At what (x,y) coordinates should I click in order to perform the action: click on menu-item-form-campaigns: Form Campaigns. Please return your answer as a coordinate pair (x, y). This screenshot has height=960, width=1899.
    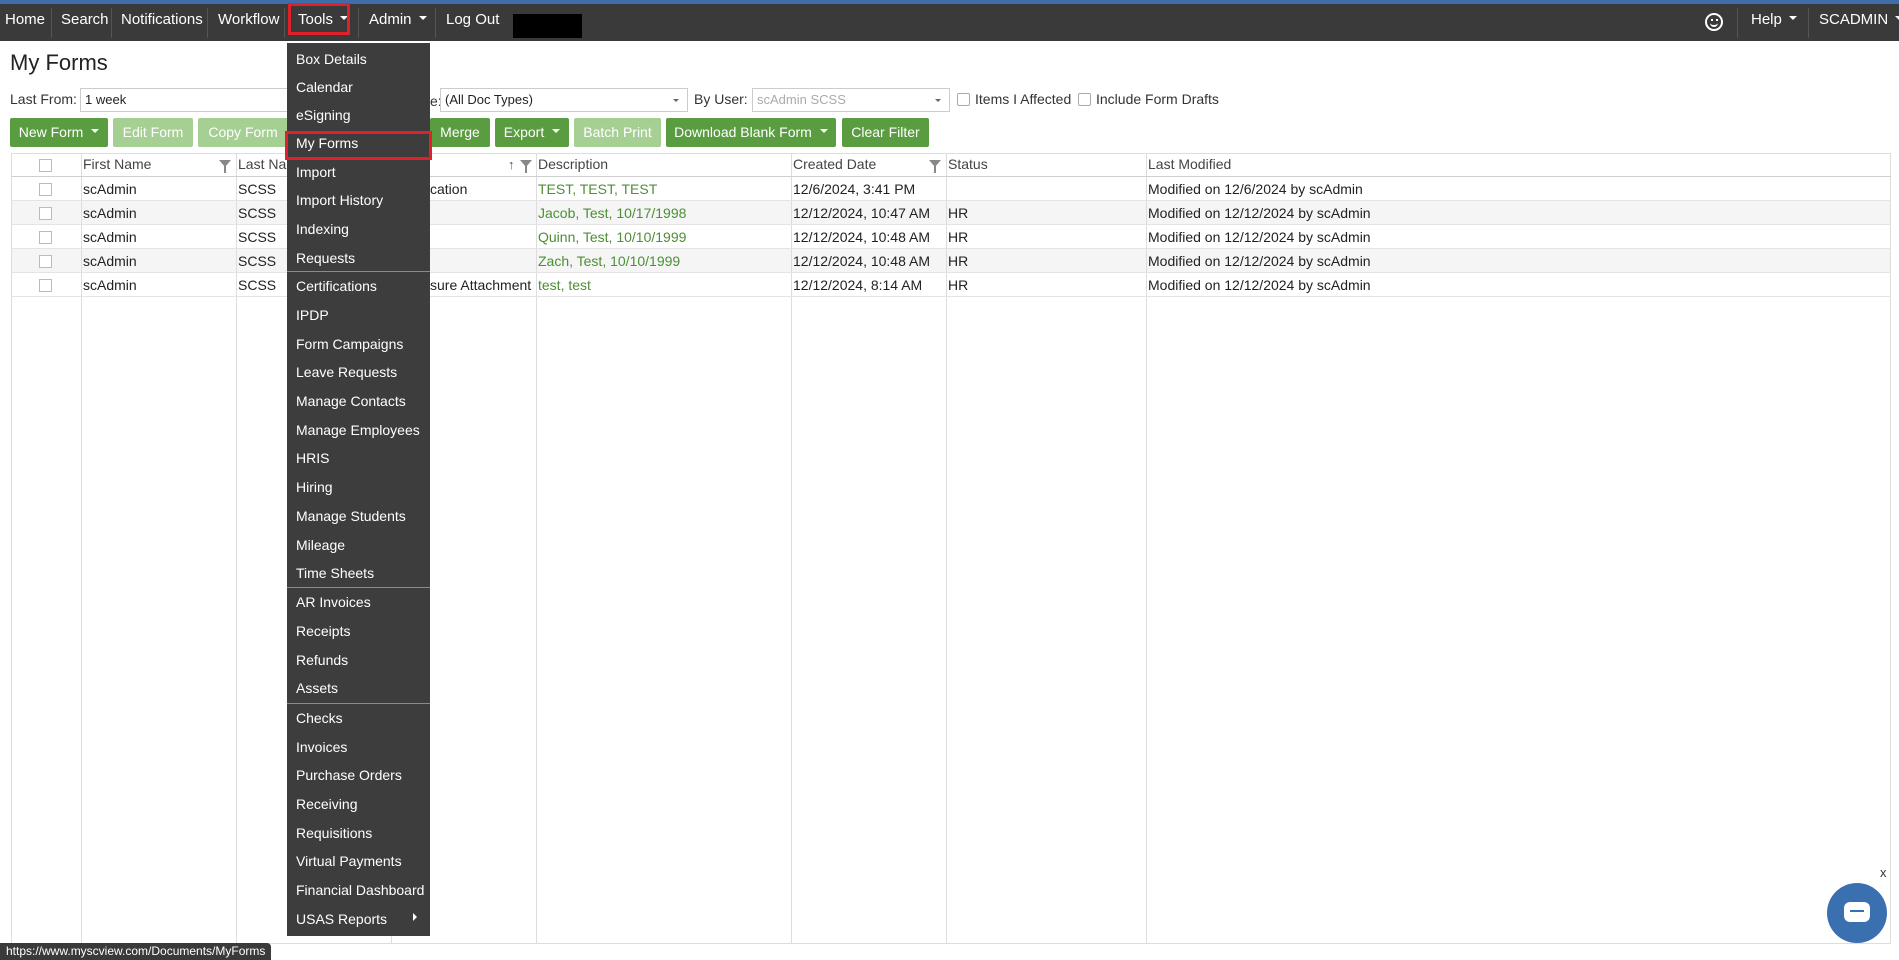
    Looking at the image, I should click on (349, 344).